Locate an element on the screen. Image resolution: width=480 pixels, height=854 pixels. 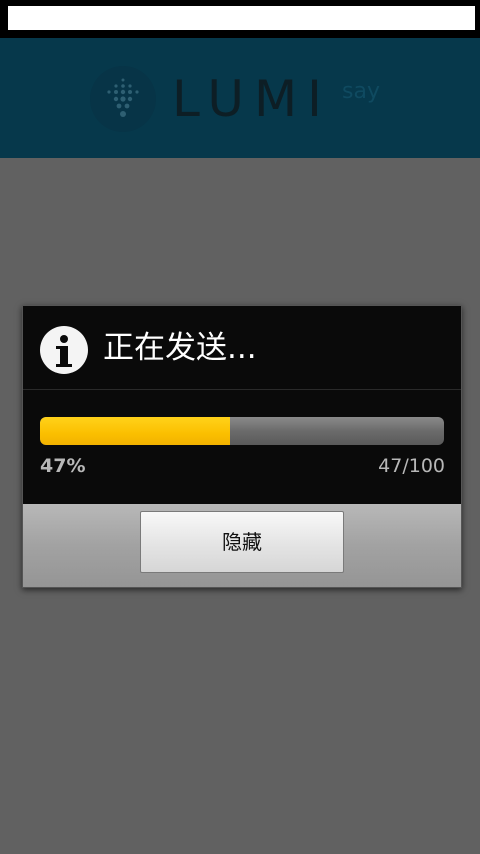
logo-dots-icon is located at coordinates (123, 97).